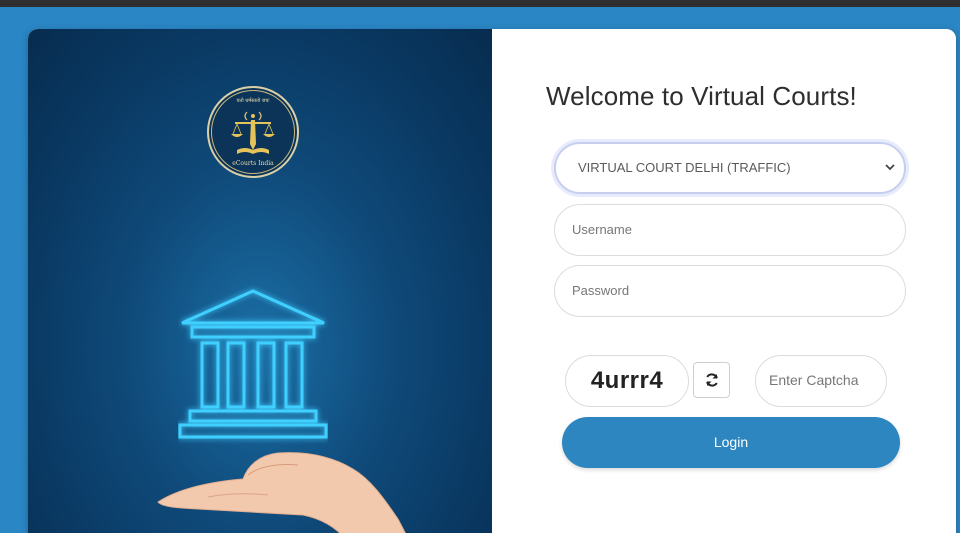  What do you see at coordinates (253, 163) in the screenshot?
I see `emblem-caption: eCourts India` at bounding box center [253, 163].